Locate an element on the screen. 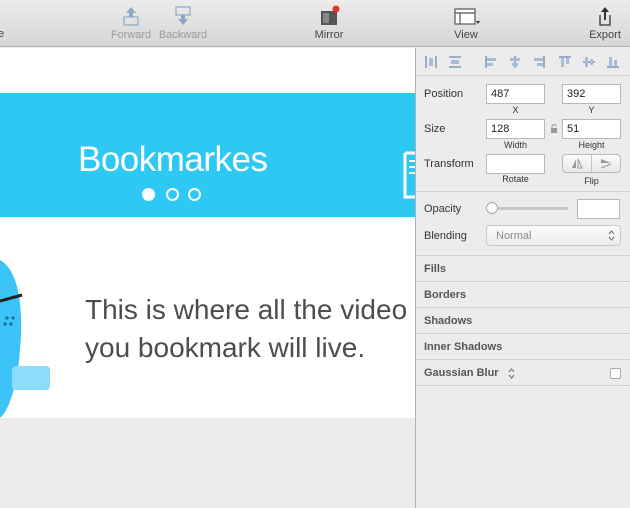 This screenshot has width=630, height=508. align-center-icon is located at coordinates (515, 62).